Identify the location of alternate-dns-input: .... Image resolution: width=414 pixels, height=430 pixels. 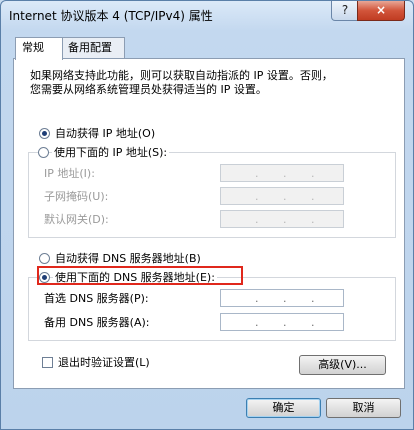
(282, 322).